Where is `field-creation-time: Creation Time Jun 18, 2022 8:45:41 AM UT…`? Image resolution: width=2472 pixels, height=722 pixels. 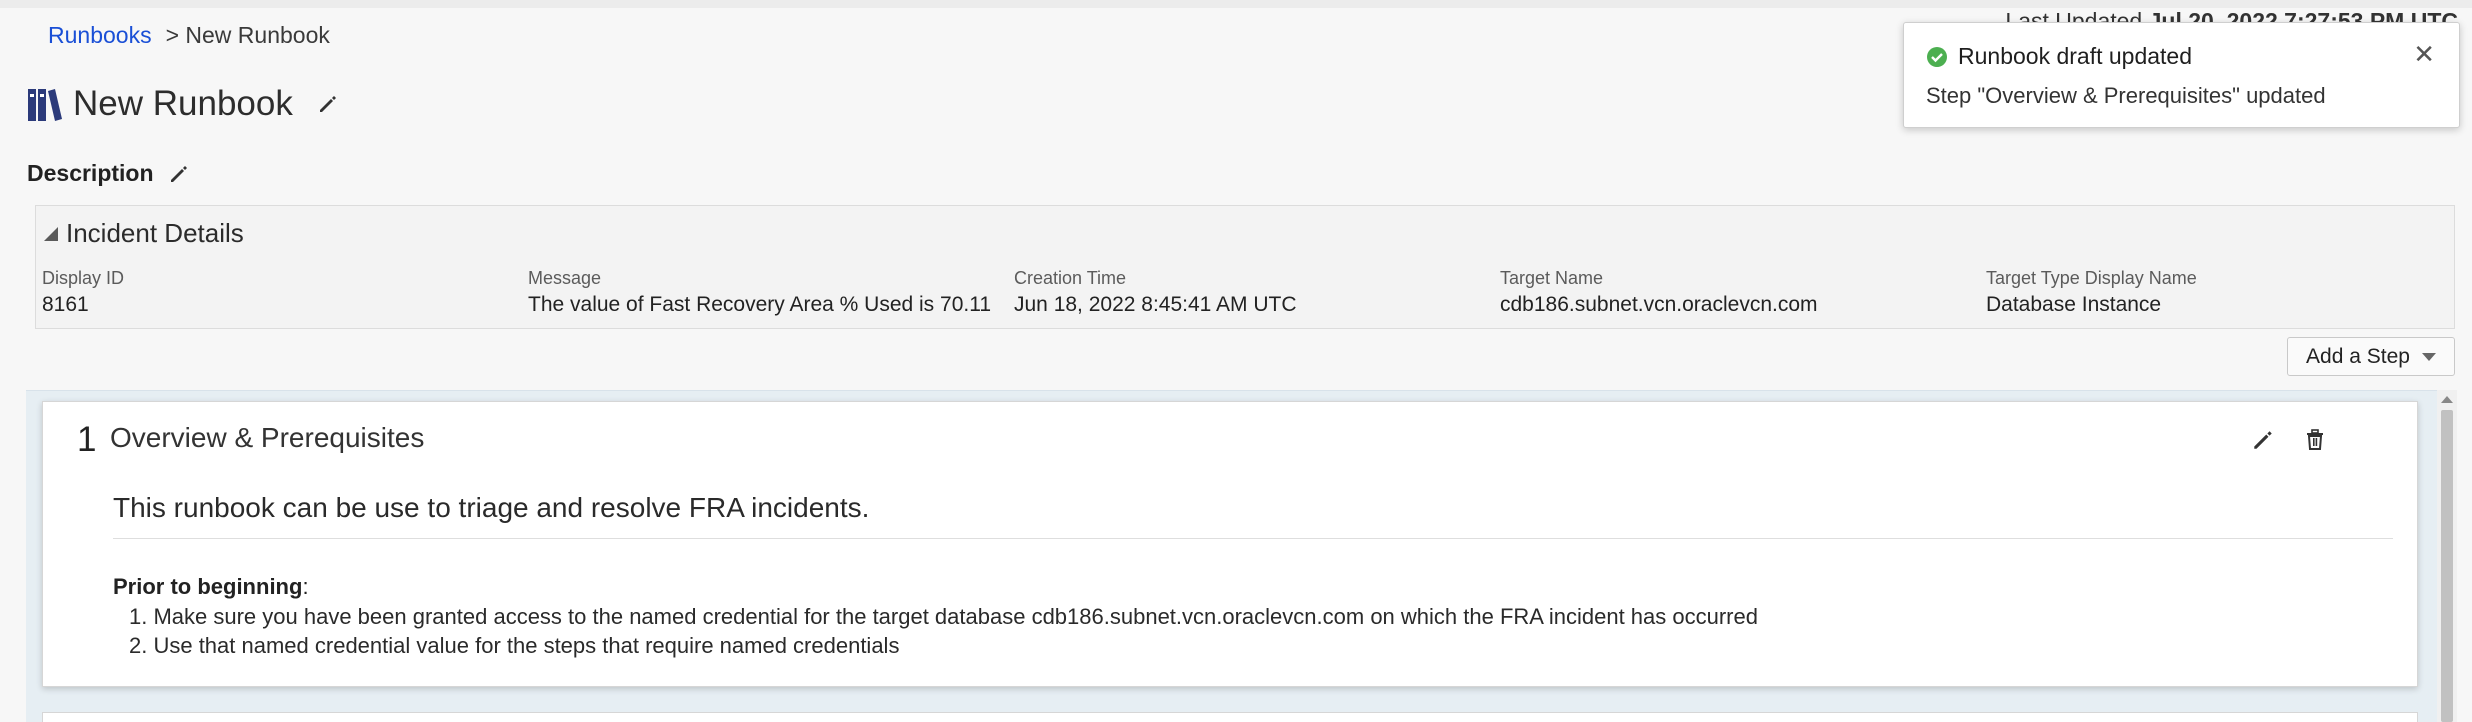 field-creation-time: Creation Time Jun 18, 2022 8:45:41 AM UT… is located at coordinates (1257, 292).